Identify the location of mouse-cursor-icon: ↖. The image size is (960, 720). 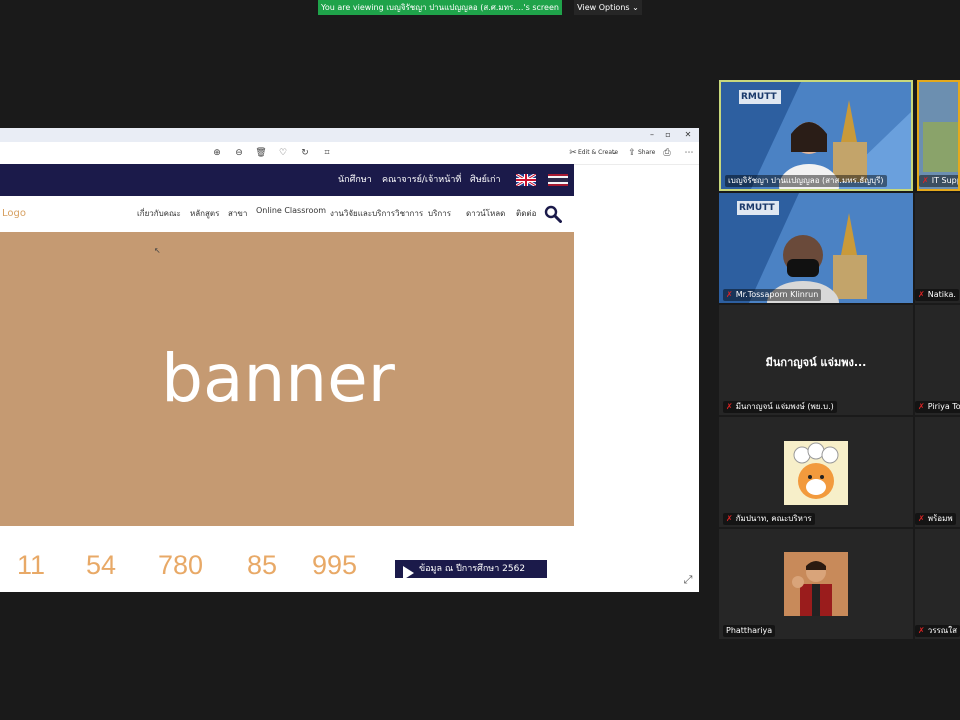
(157, 250).